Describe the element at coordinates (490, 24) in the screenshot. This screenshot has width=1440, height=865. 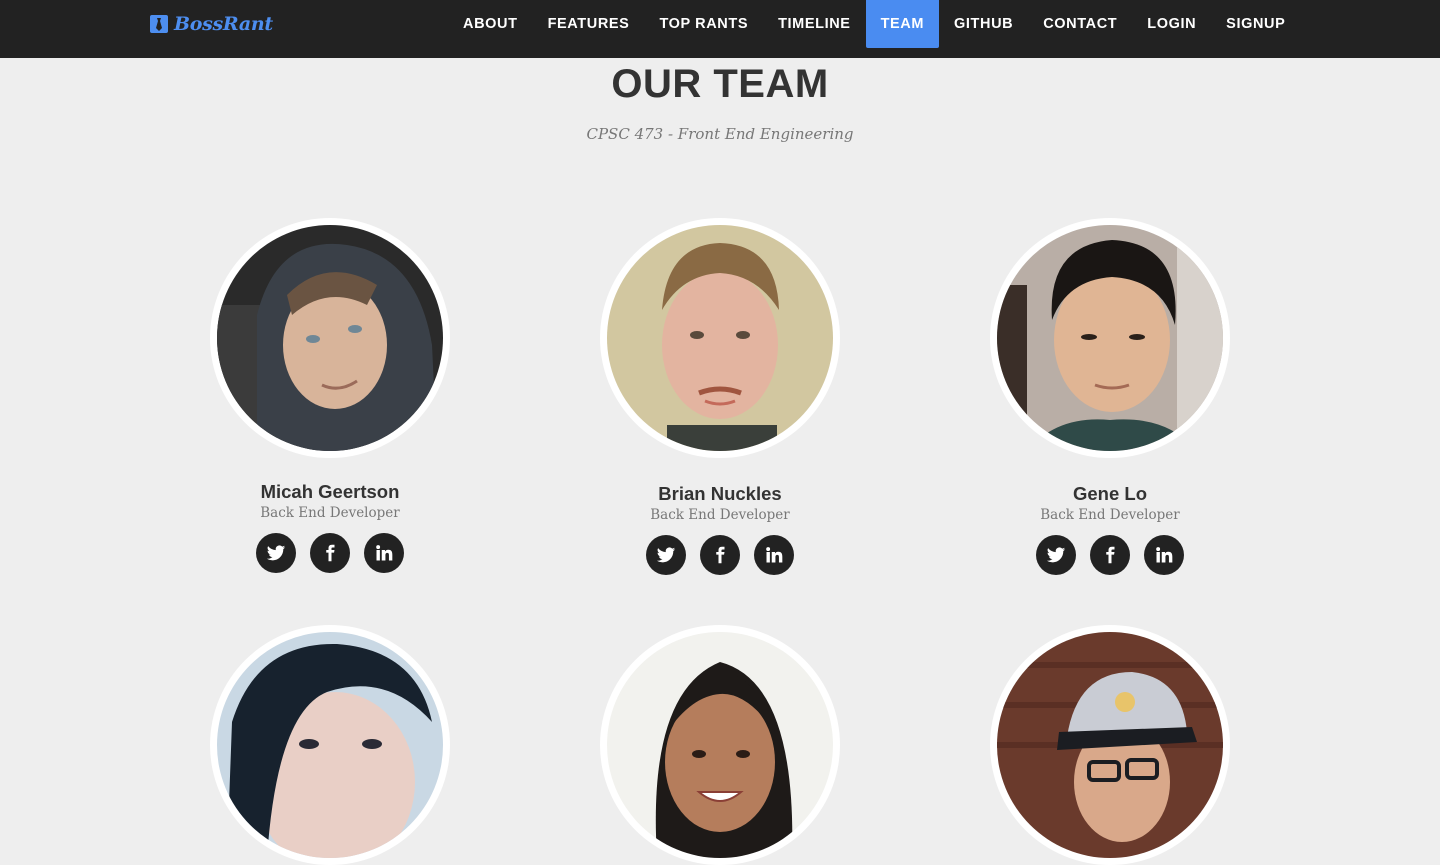
I see `nav-item-about: ABOUT` at that location.